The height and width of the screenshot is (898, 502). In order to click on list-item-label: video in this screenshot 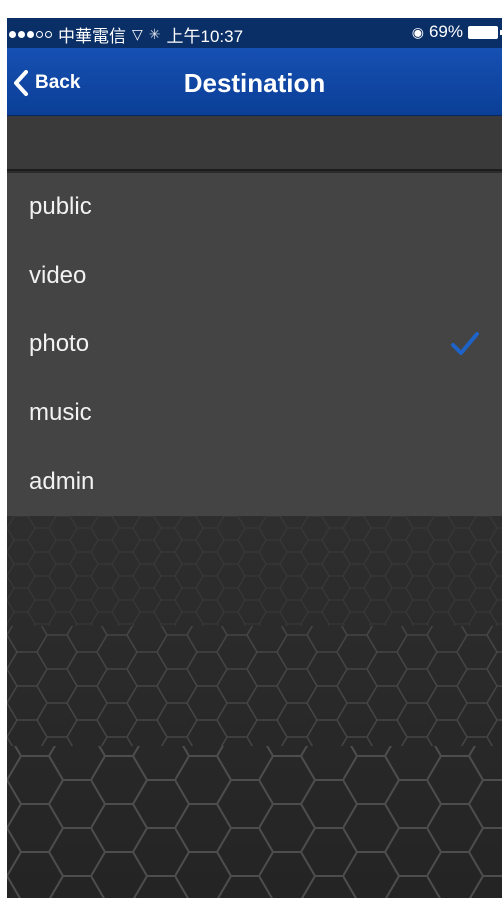, I will do `click(58, 275)`.